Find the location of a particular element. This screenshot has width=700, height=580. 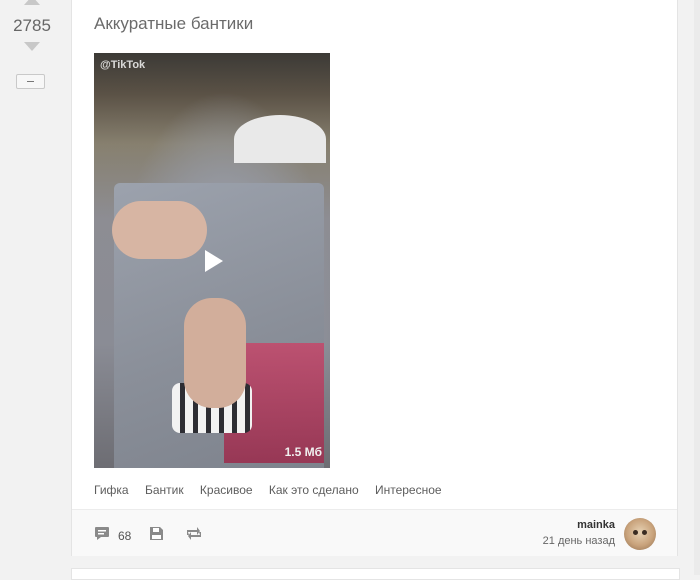

video-hanger is located at coordinates (280, 139).